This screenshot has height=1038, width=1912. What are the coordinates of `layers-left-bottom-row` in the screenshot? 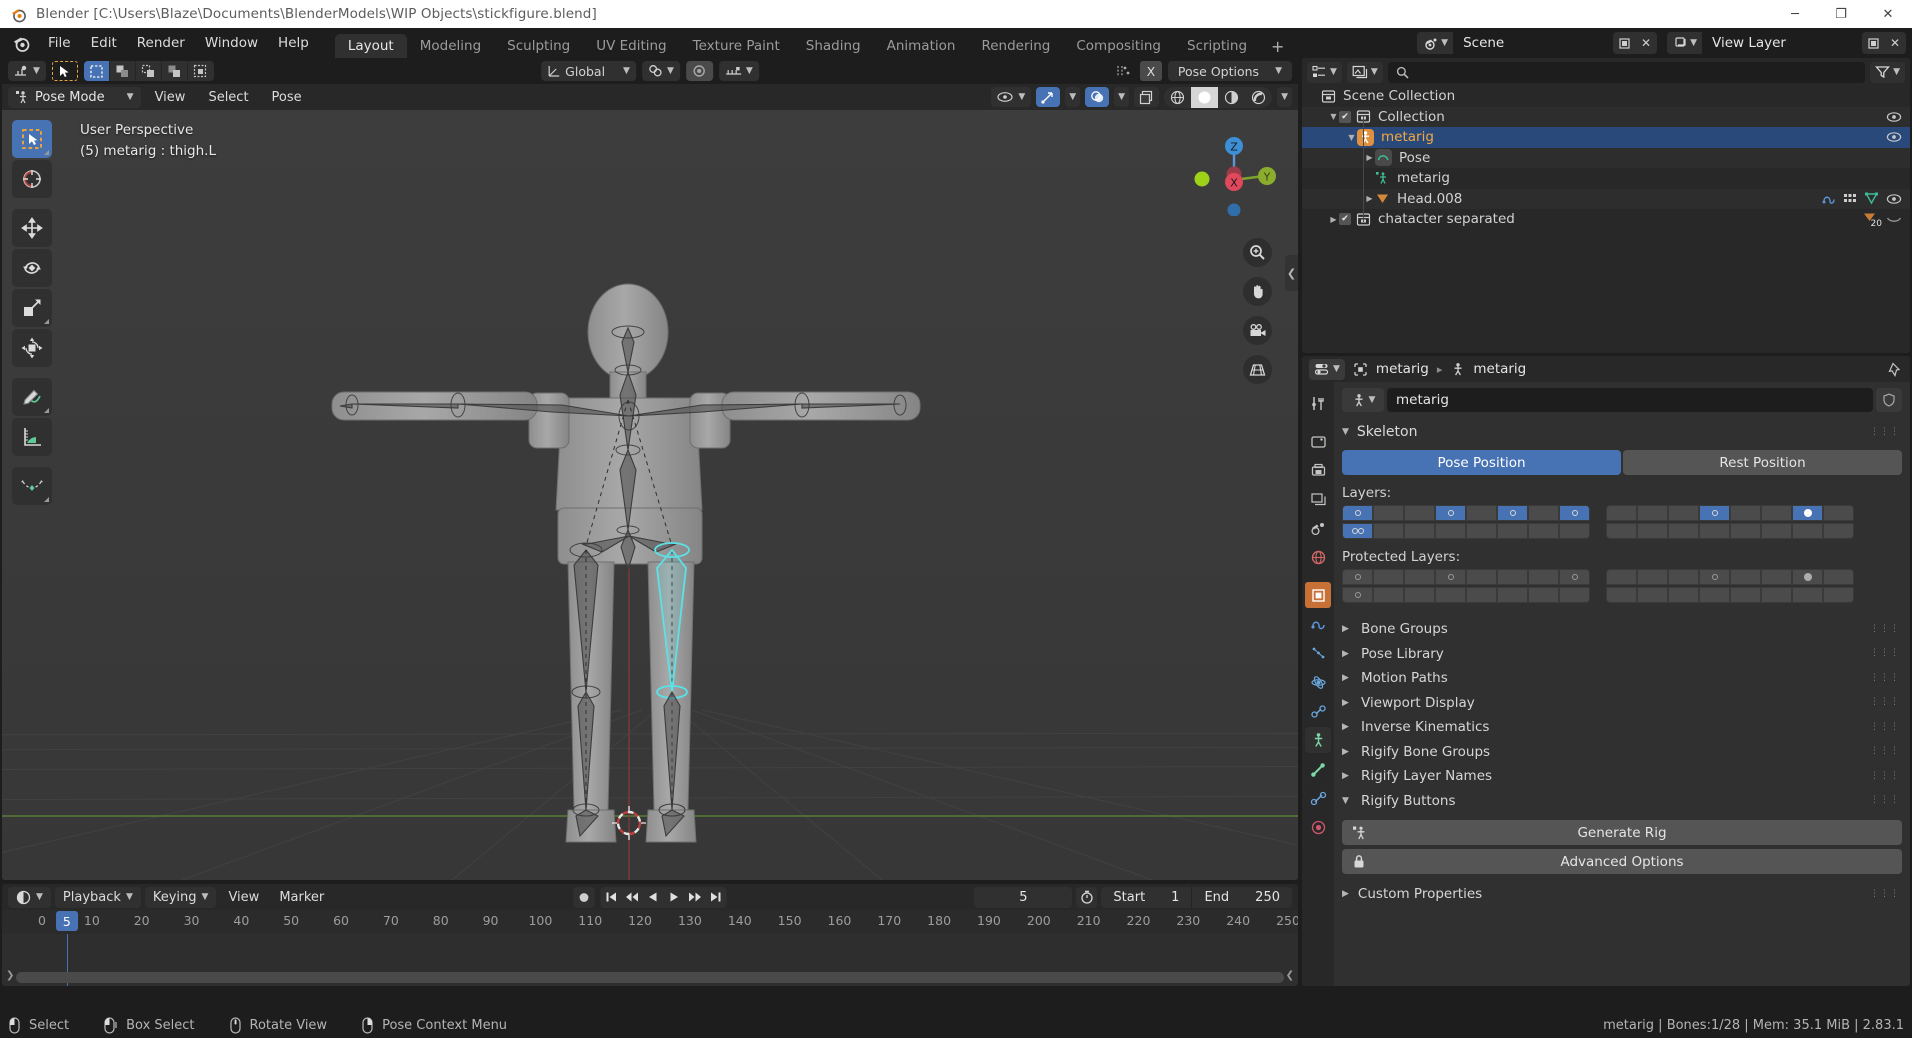 It's located at (1466, 531).